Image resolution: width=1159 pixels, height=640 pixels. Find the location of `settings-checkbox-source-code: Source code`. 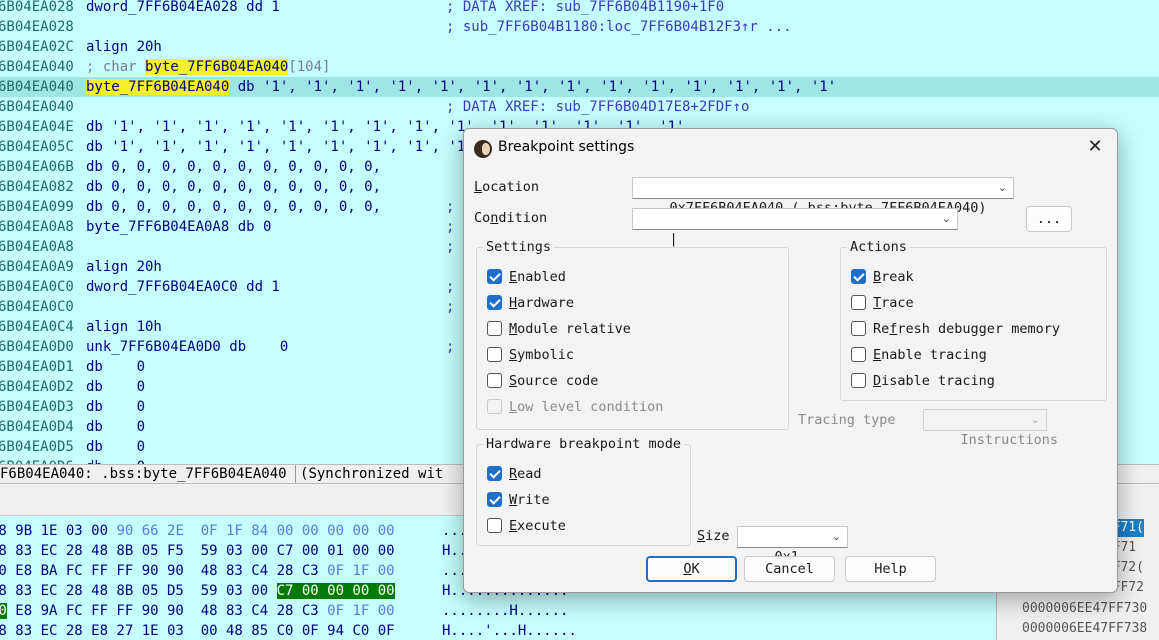

settings-checkbox-source-code: Source code is located at coordinates (607, 381).